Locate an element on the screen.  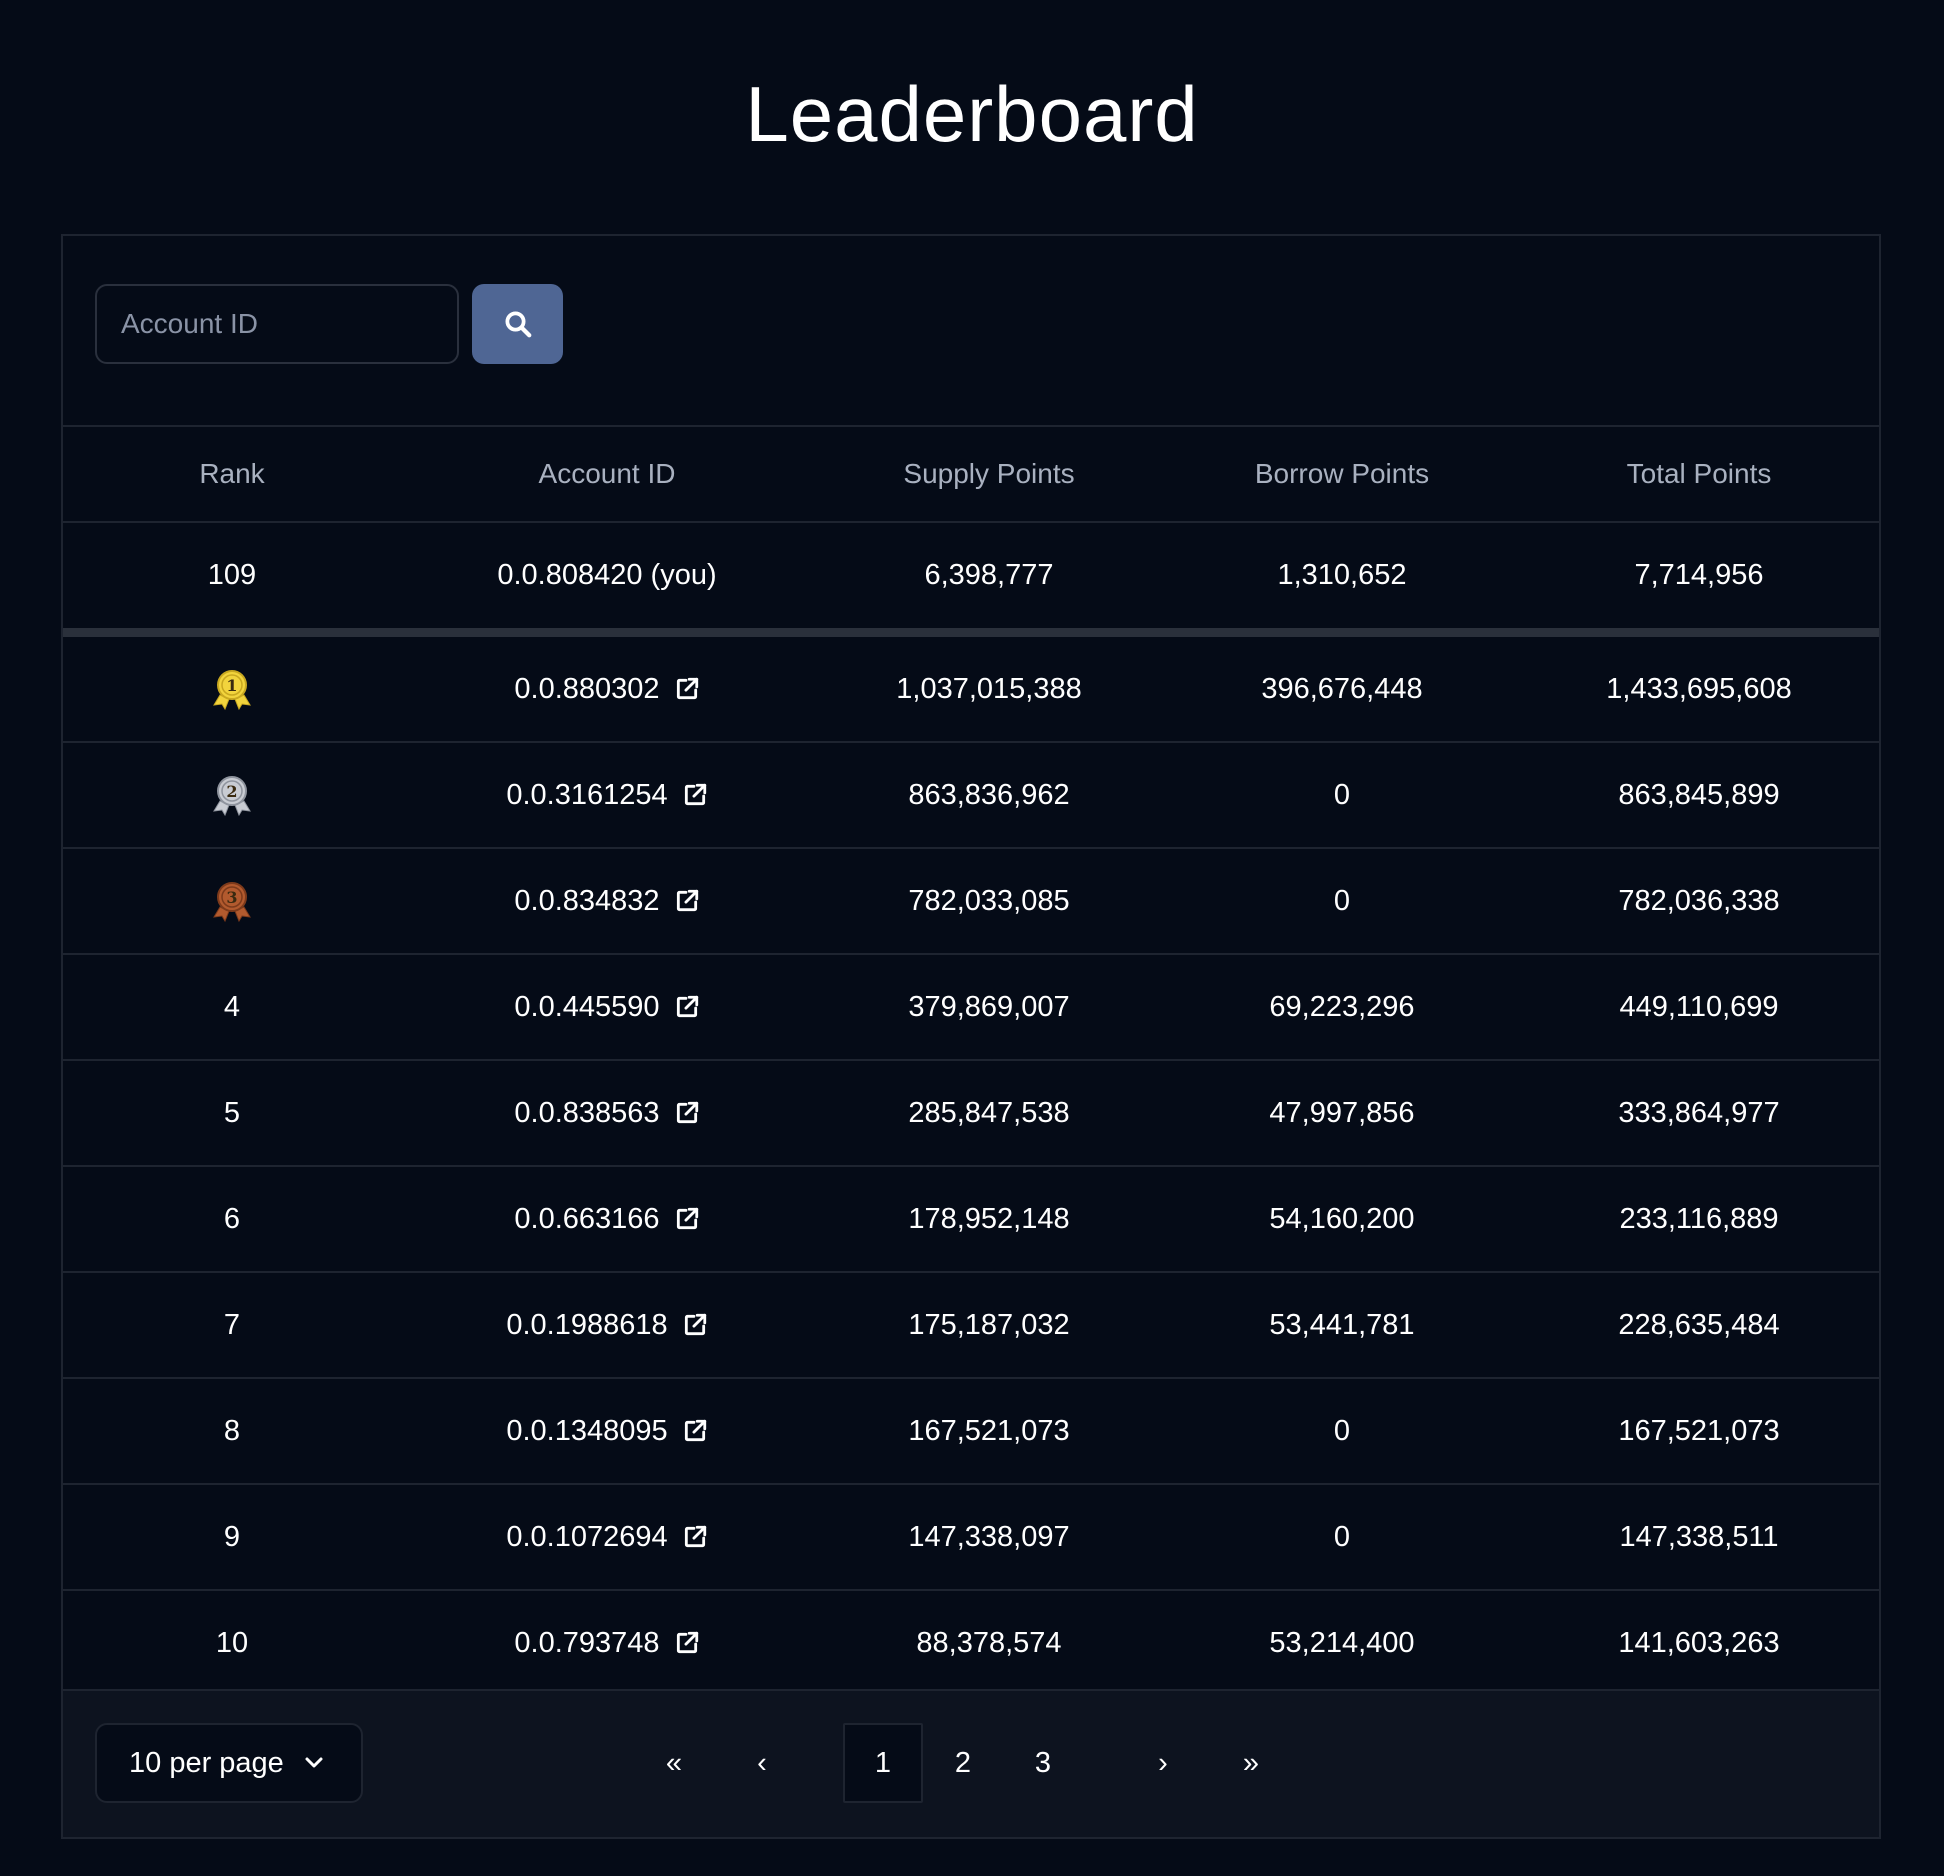
account-id-cell: 0.0.3161254 is located at coordinates (607, 795).